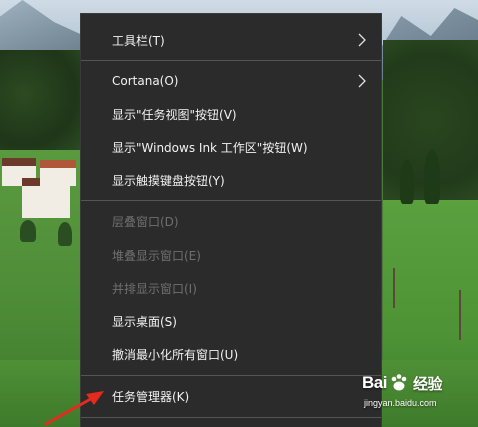 The width and height of the screenshot is (478, 427). What do you see at coordinates (399, 382) in the screenshot?
I see `baidu-paw-icon` at bounding box center [399, 382].